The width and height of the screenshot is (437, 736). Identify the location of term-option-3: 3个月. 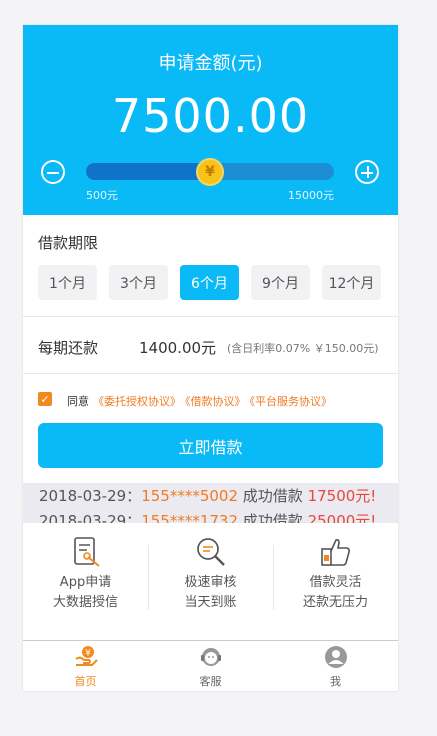
(138, 282).